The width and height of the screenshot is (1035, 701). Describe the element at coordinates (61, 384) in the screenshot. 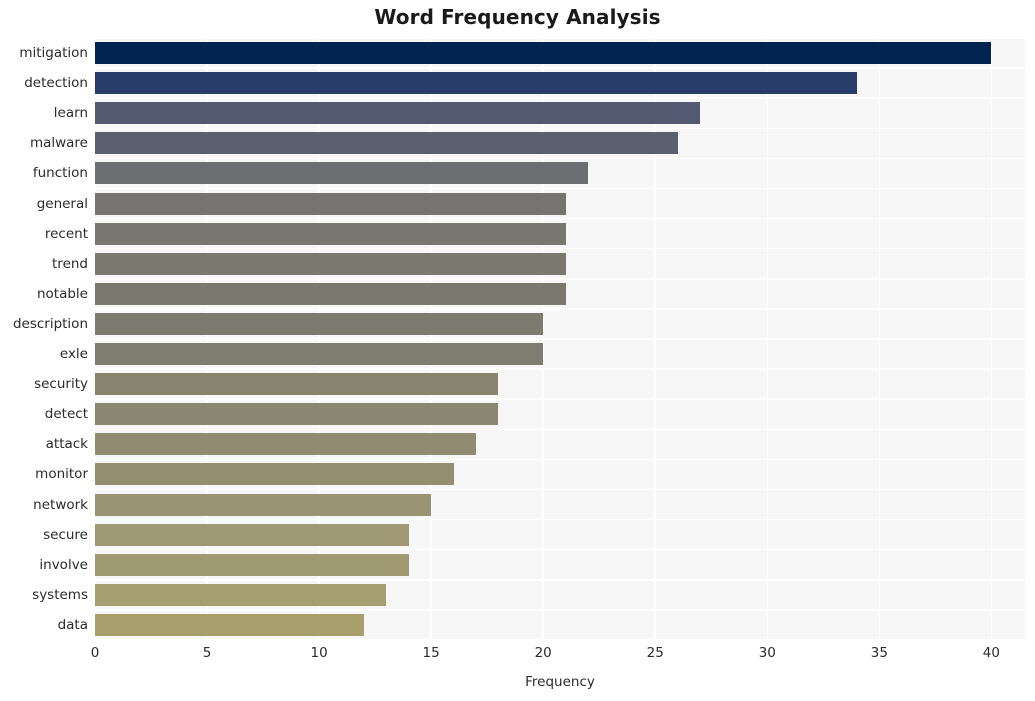

I see `y-tick-label: security` at that location.